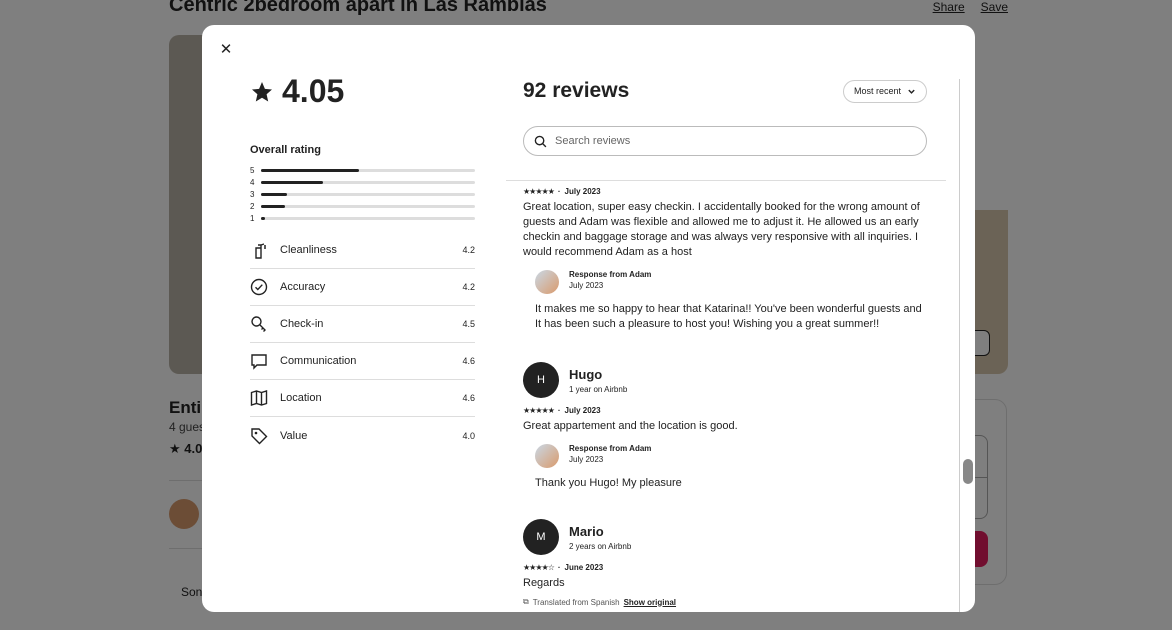  I want to click on rating-bar-3: 3, so click(362, 194).